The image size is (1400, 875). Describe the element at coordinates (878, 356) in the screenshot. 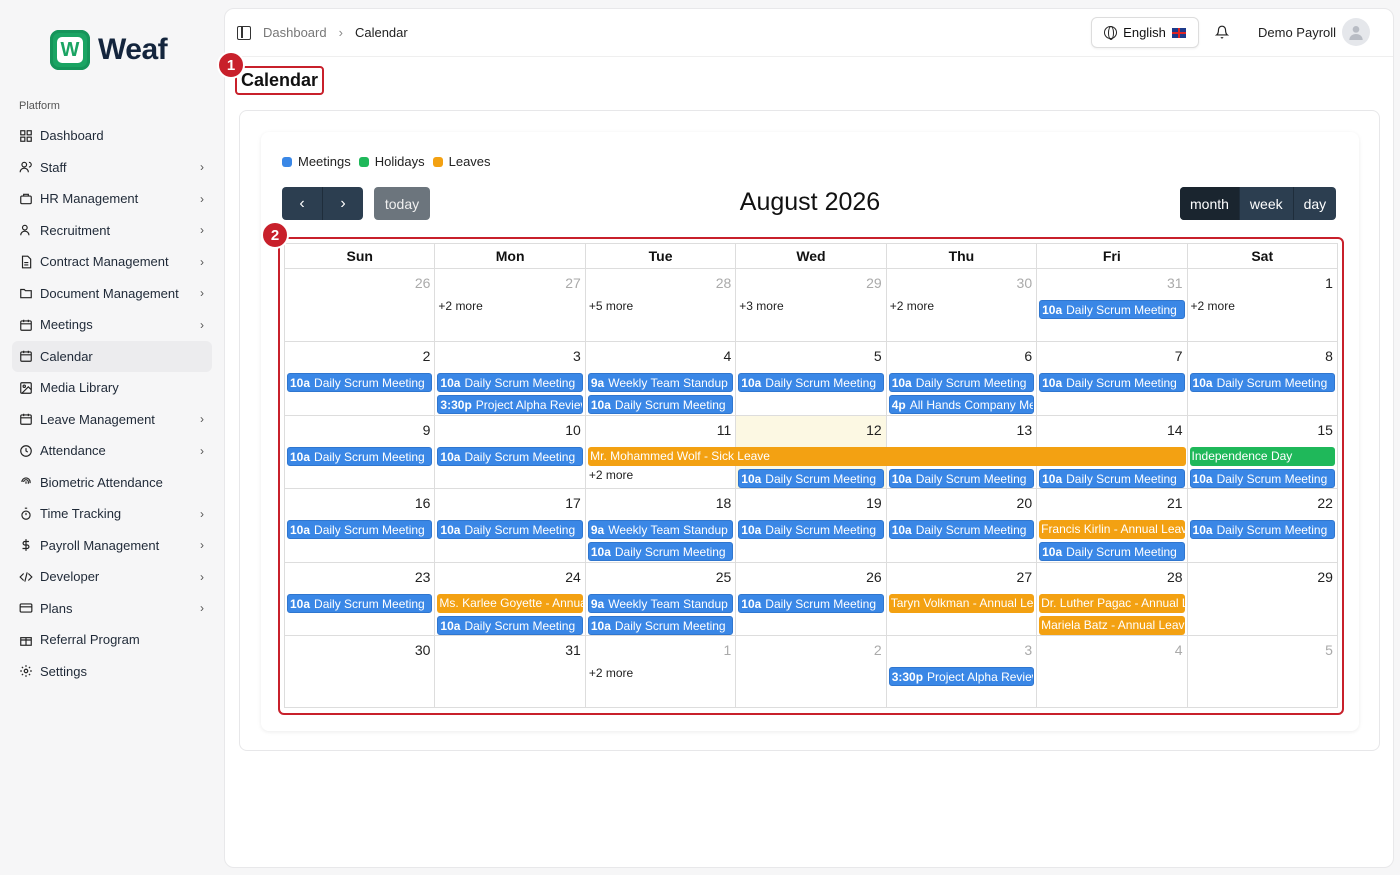

I see `day-number: 5` at that location.